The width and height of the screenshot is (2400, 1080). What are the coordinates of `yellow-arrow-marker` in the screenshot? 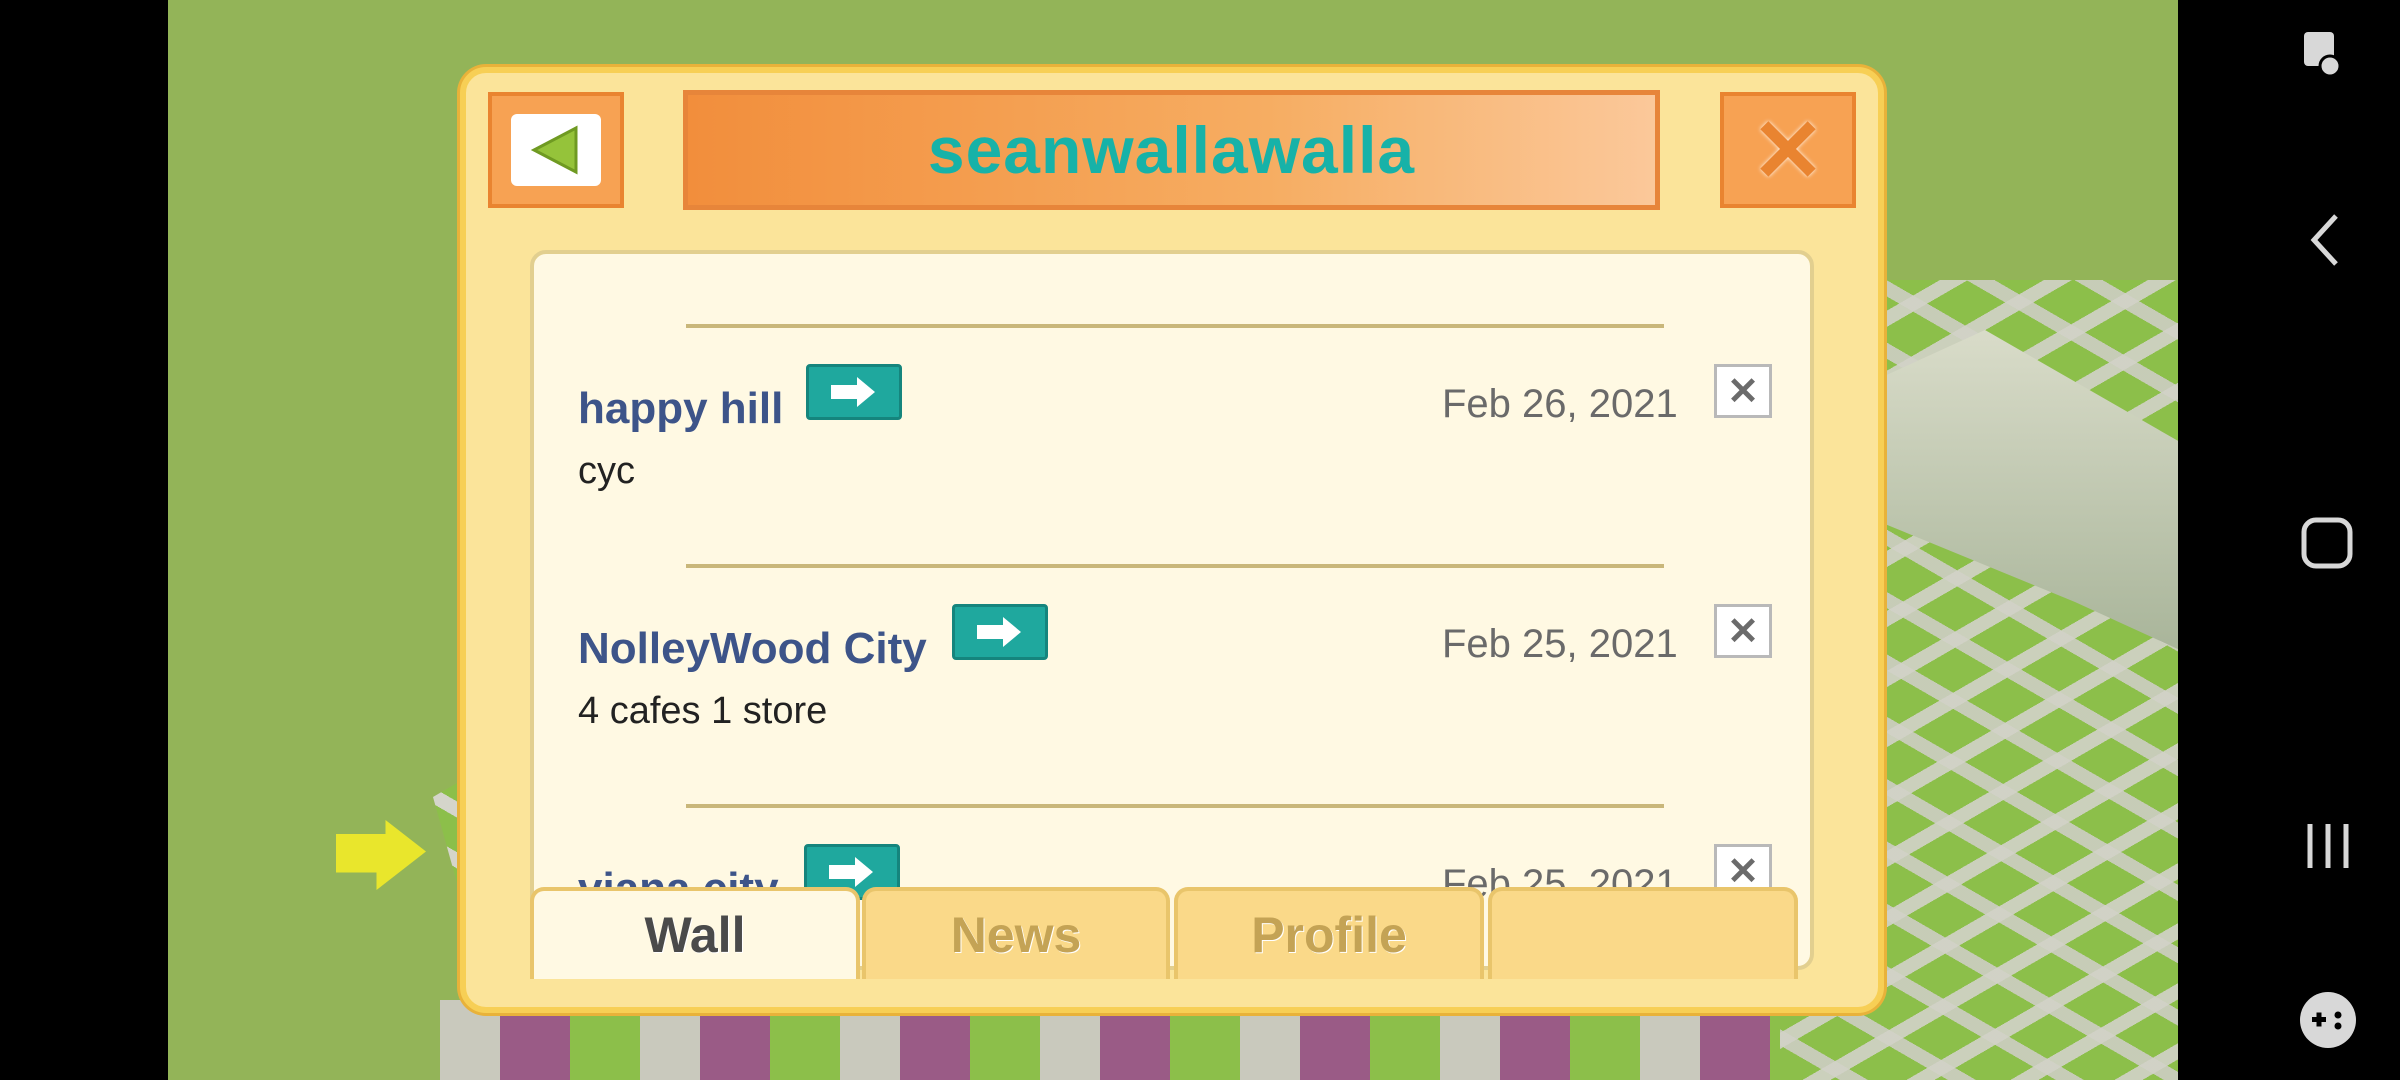 It's located at (381, 855).